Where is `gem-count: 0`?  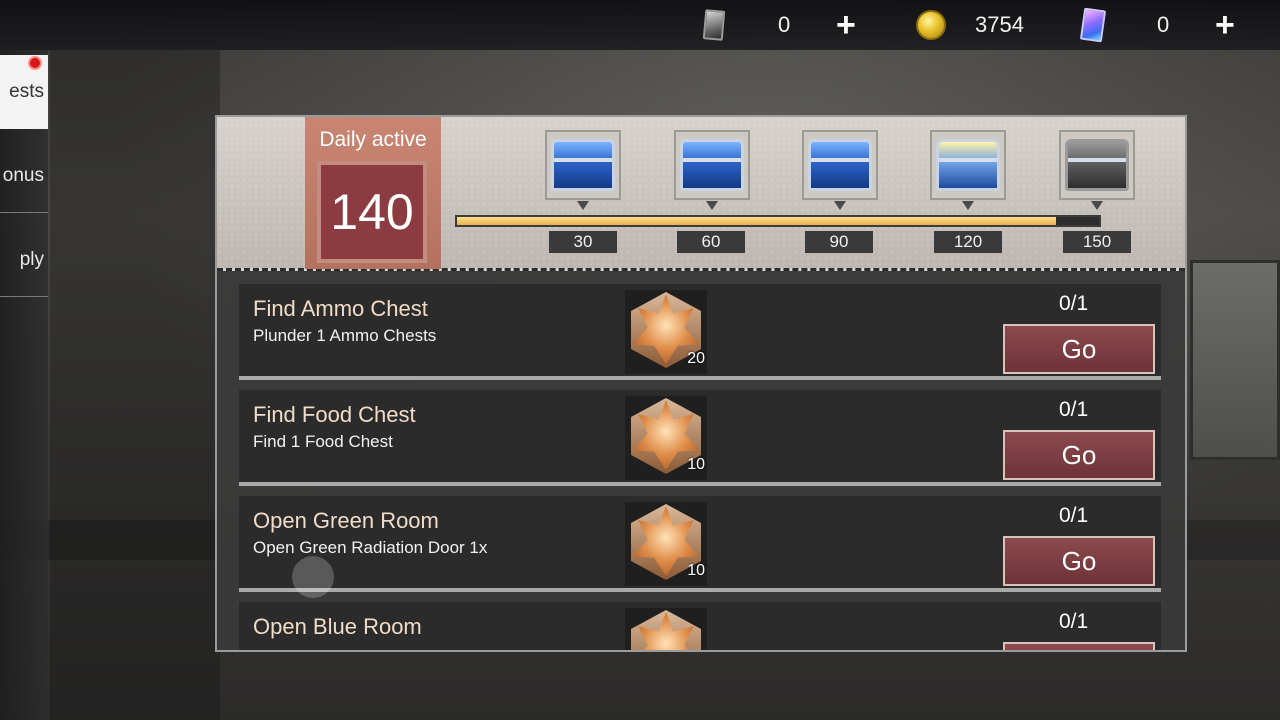 gem-count: 0 is located at coordinates (1163, 24).